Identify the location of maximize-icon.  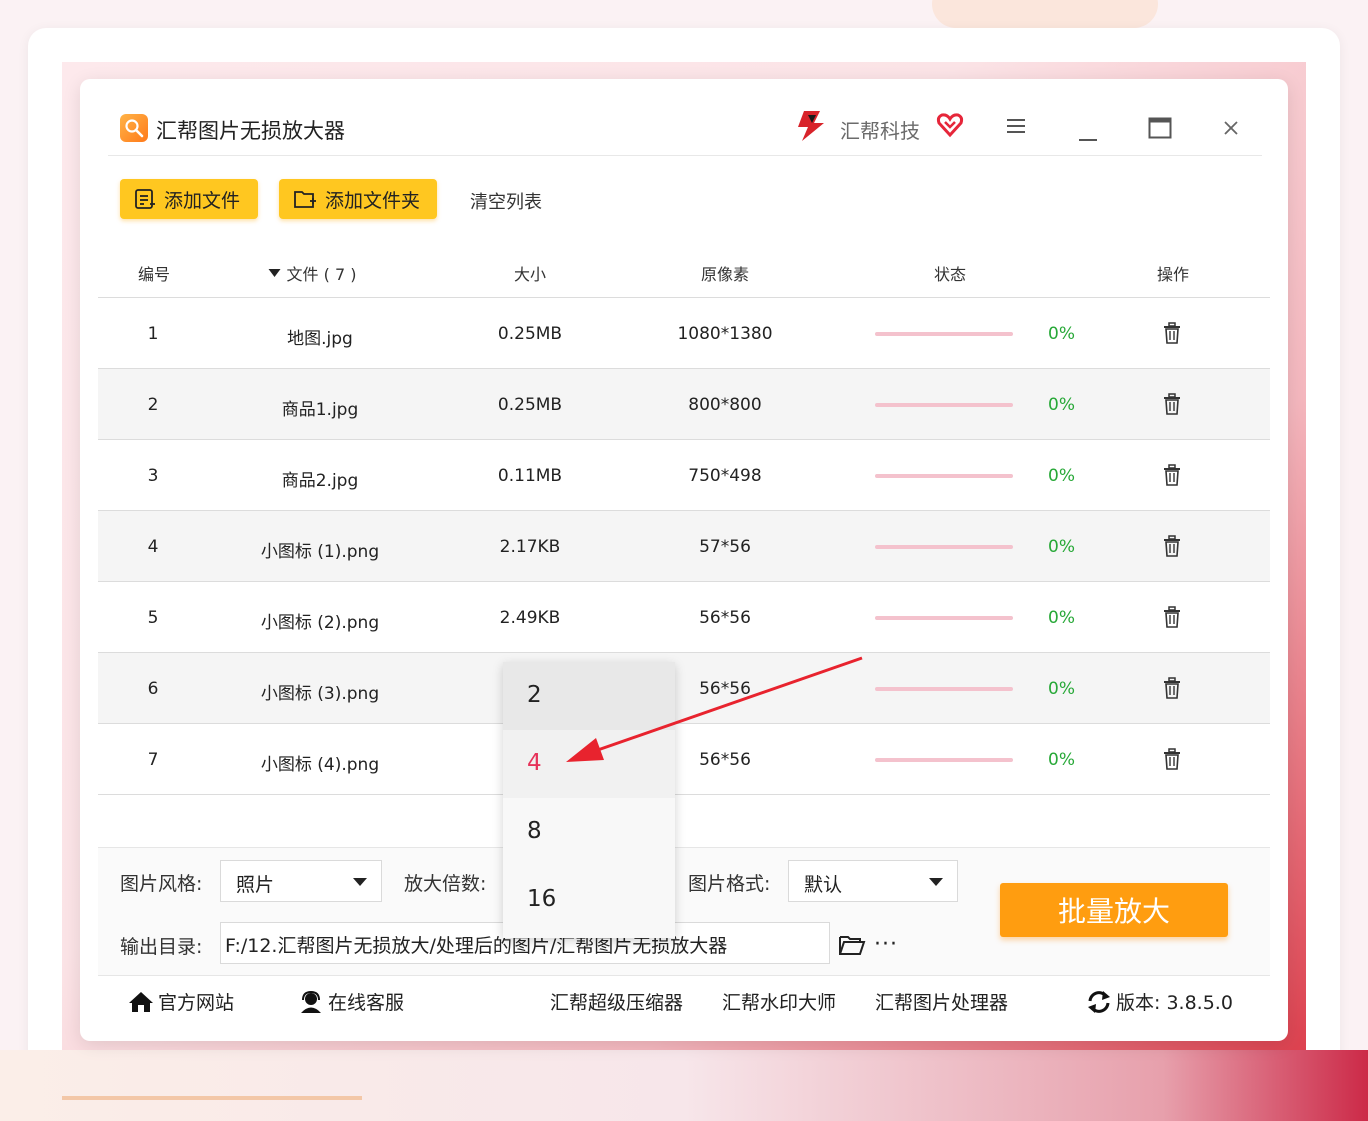
(1160, 130).